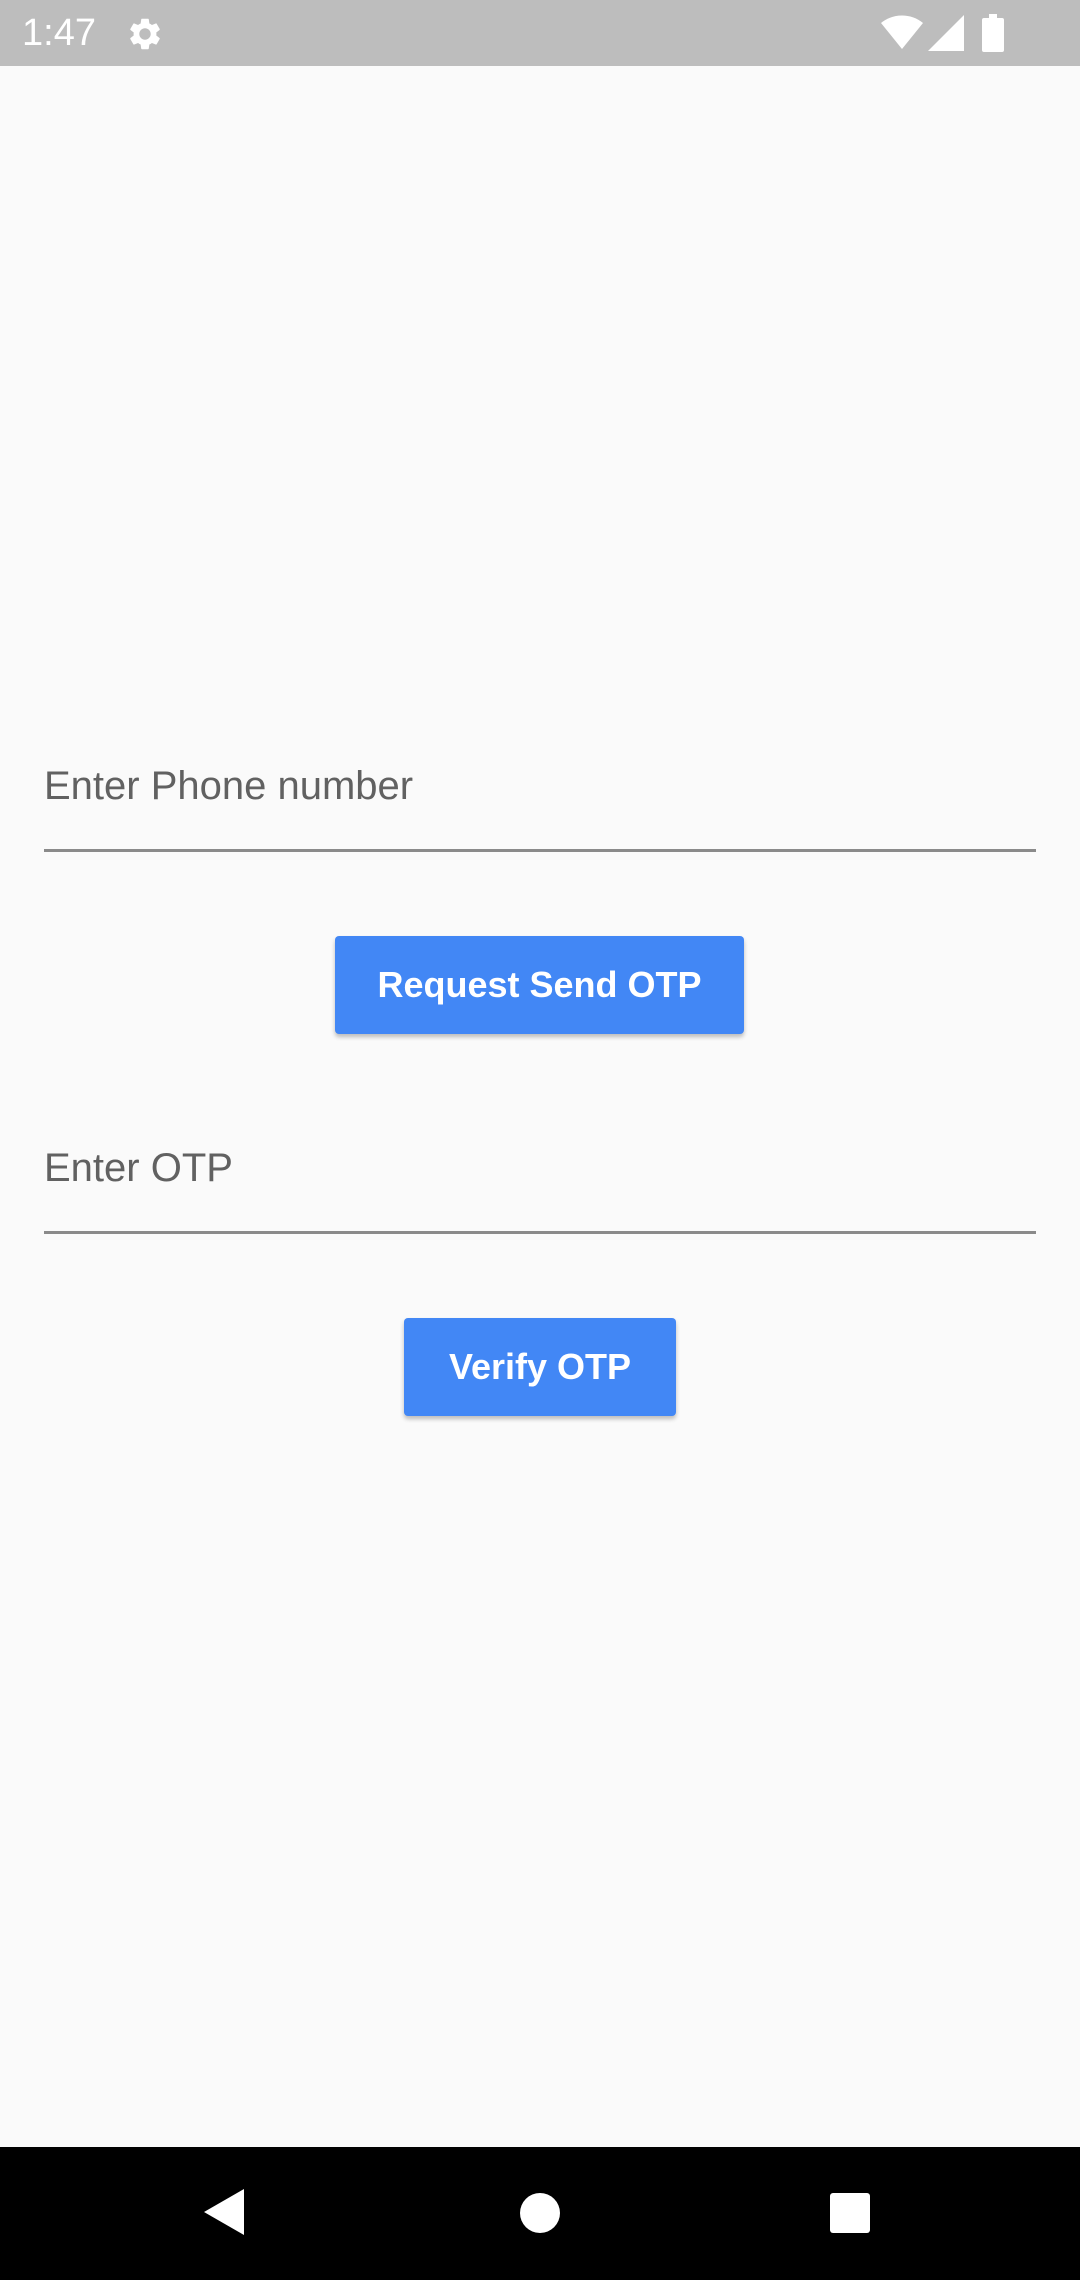  I want to click on battery-icon, so click(993, 33).